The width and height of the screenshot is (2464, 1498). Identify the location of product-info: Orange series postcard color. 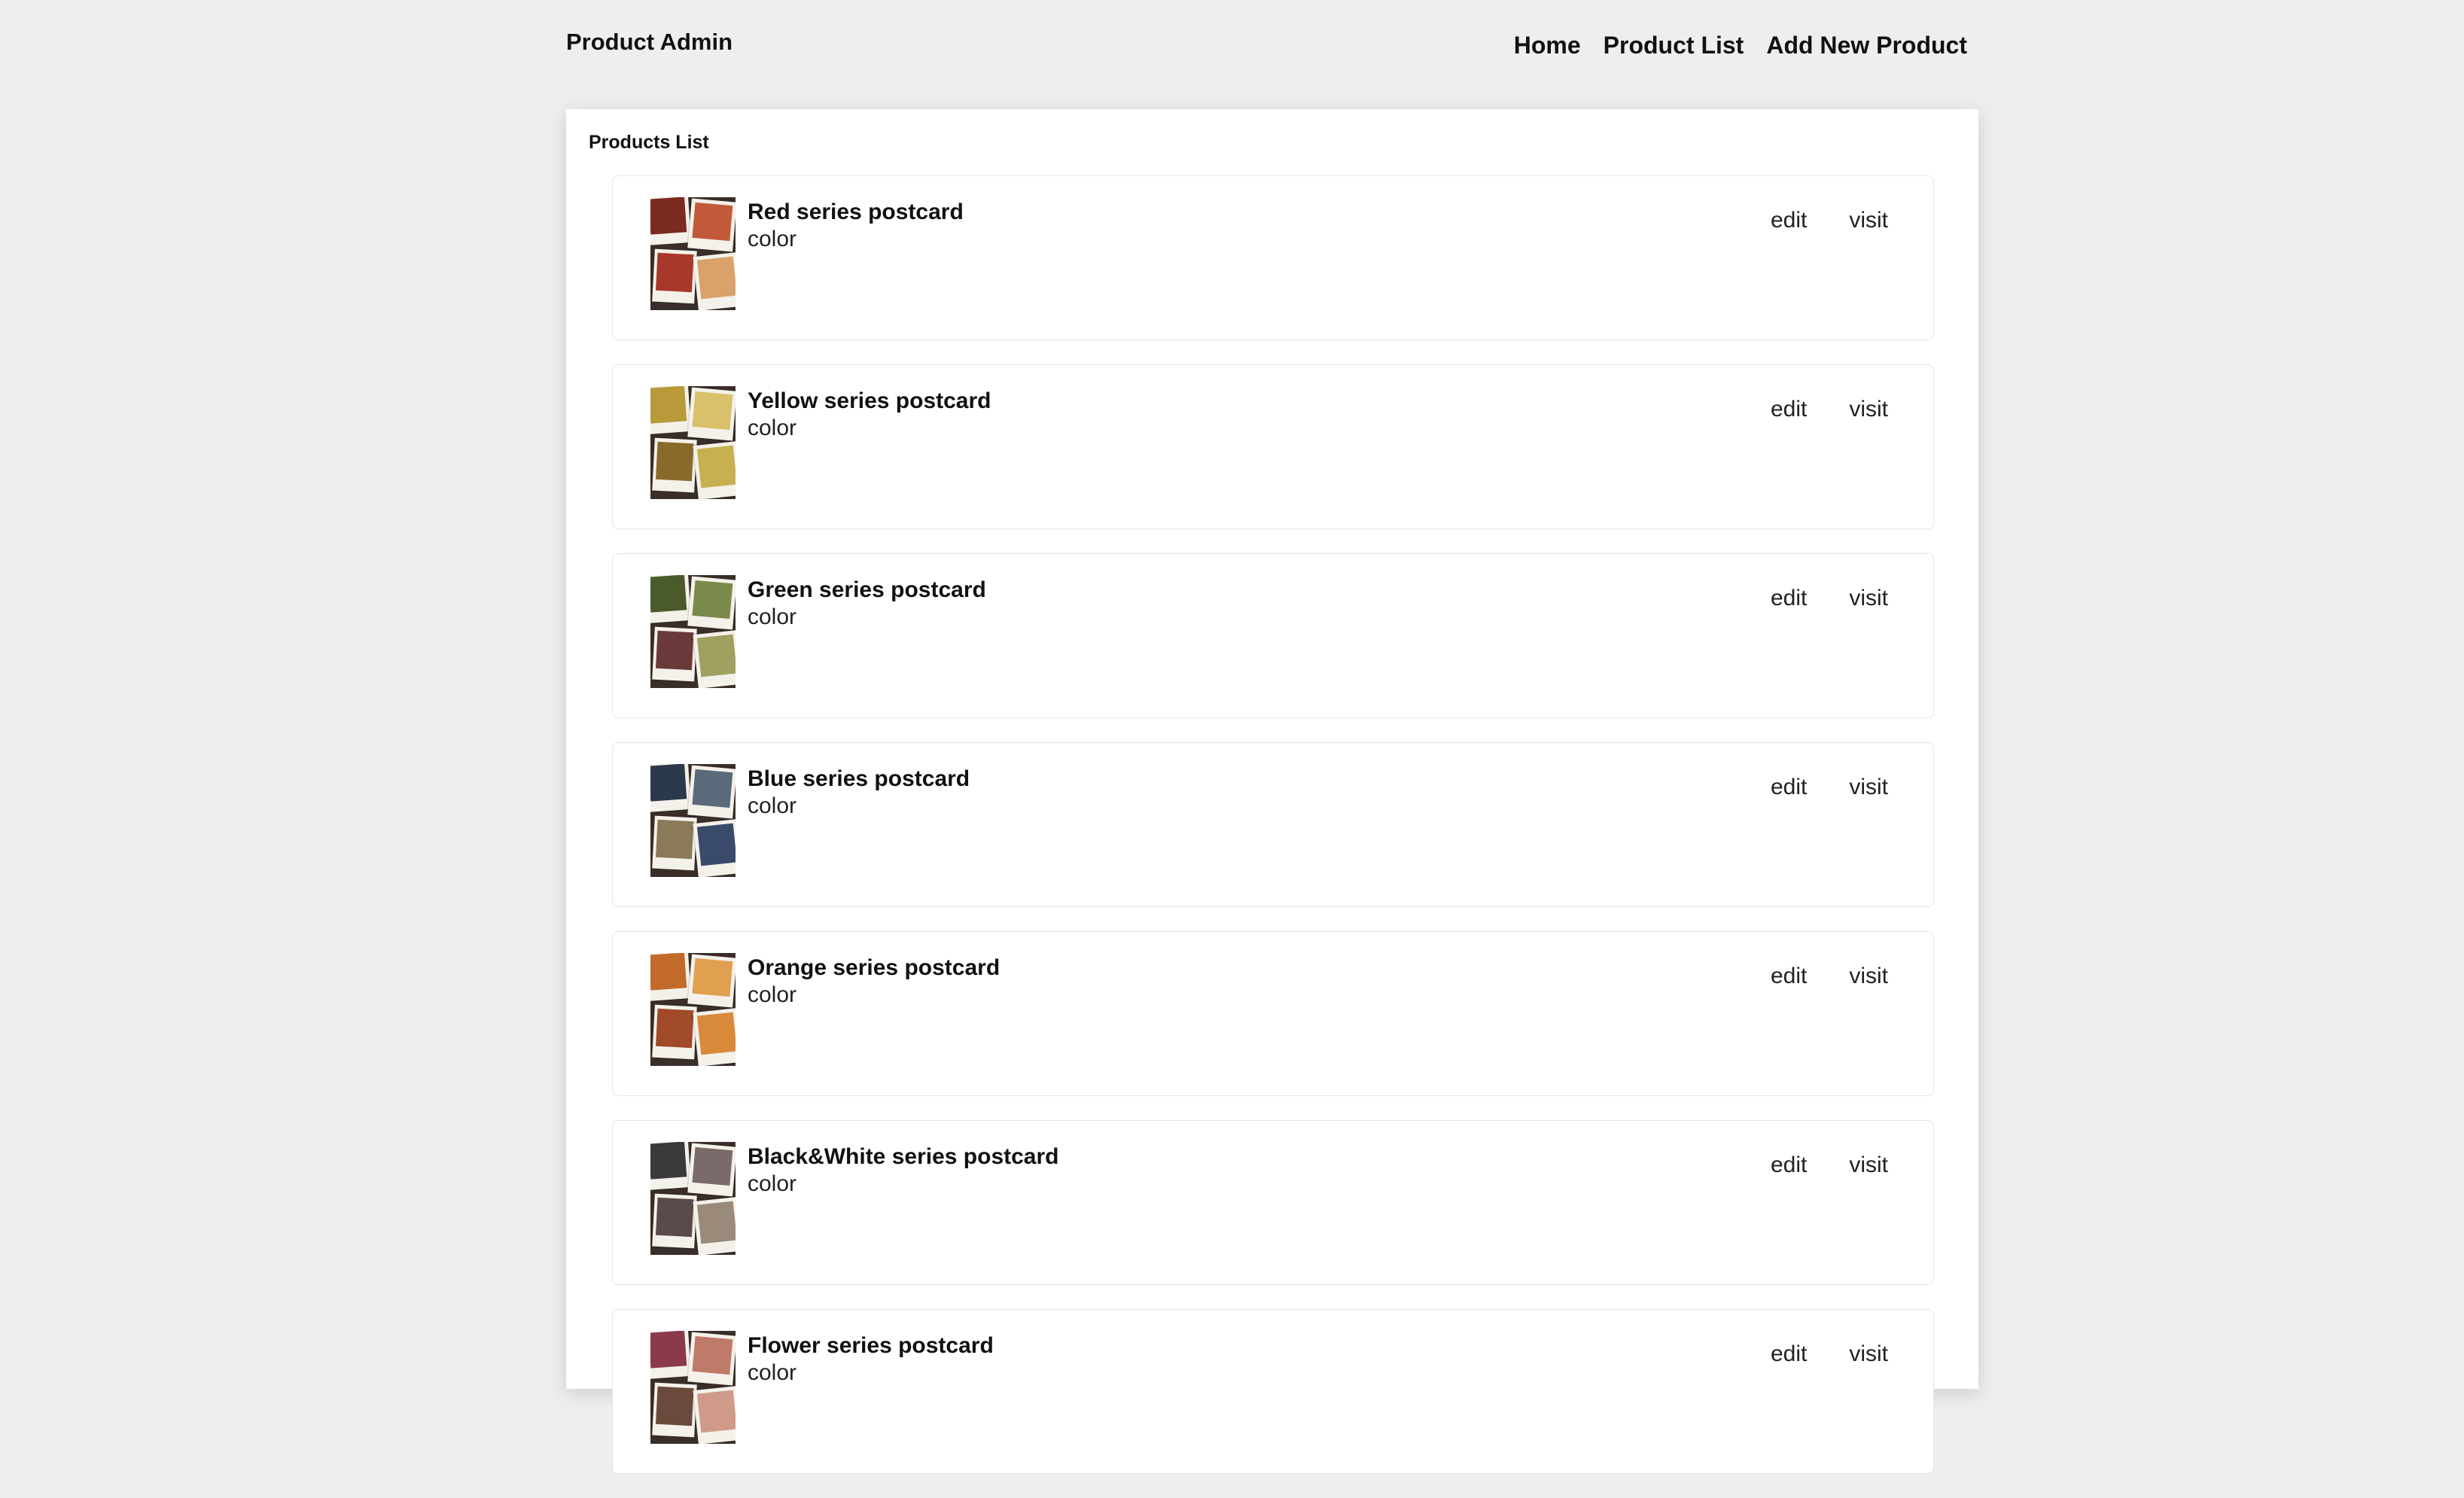
(874, 982).